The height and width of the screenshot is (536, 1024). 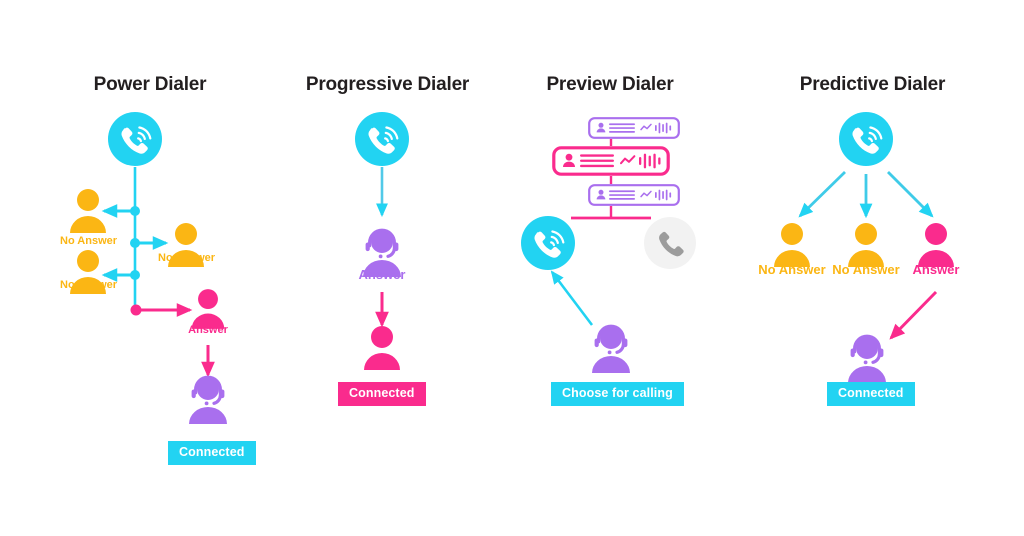 What do you see at coordinates (611, 161) in the screenshot?
I see `contact-card-active` at bounding box center [611, 161].